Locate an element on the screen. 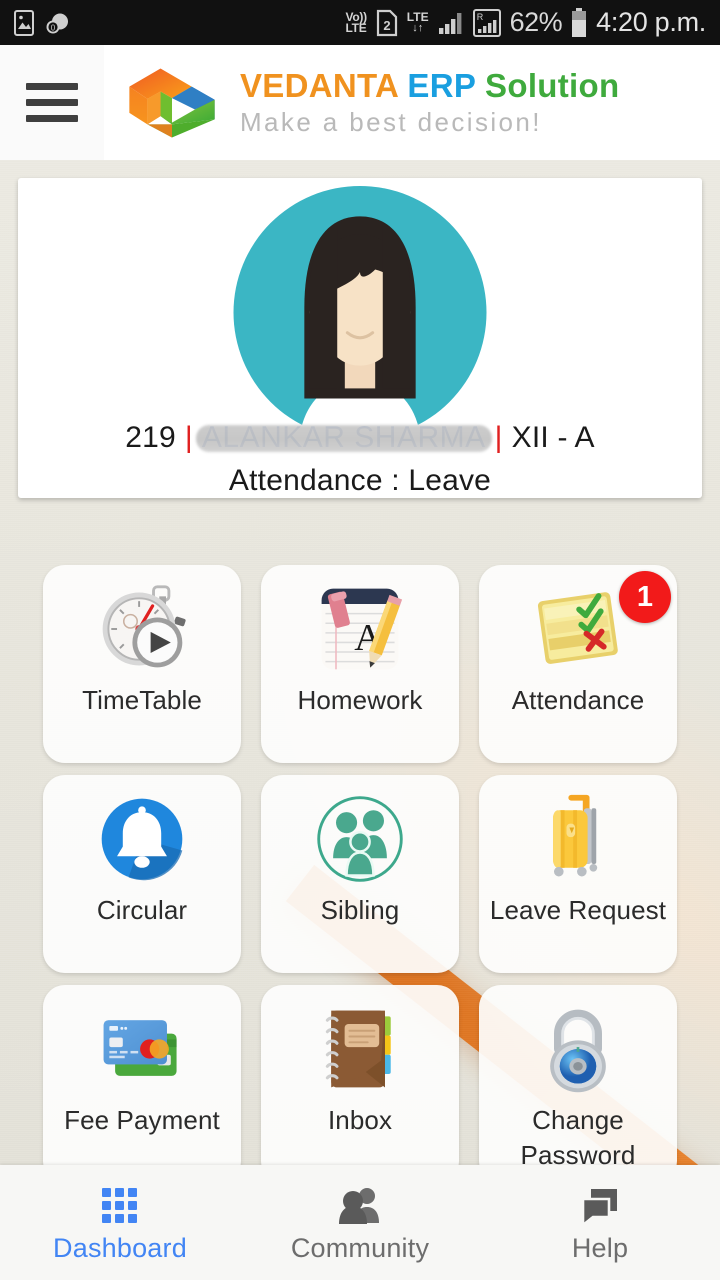  tile-leave-request: Leave Request is located at coordinates (578, 874).